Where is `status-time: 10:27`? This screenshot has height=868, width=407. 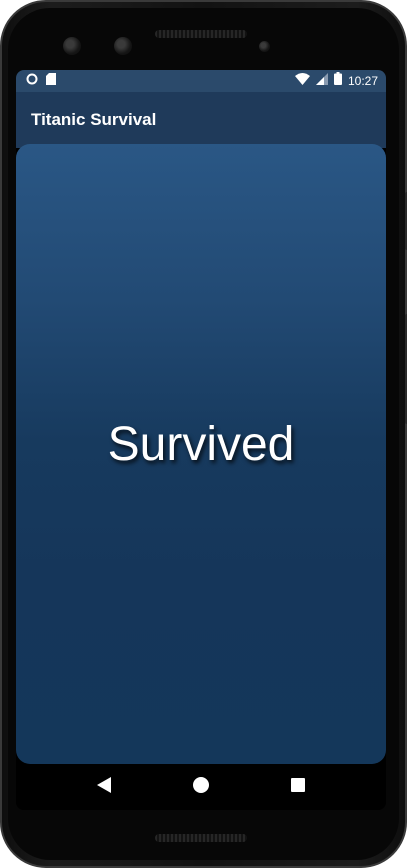 status-time: 10:27 is located at coordinates (362, 81).